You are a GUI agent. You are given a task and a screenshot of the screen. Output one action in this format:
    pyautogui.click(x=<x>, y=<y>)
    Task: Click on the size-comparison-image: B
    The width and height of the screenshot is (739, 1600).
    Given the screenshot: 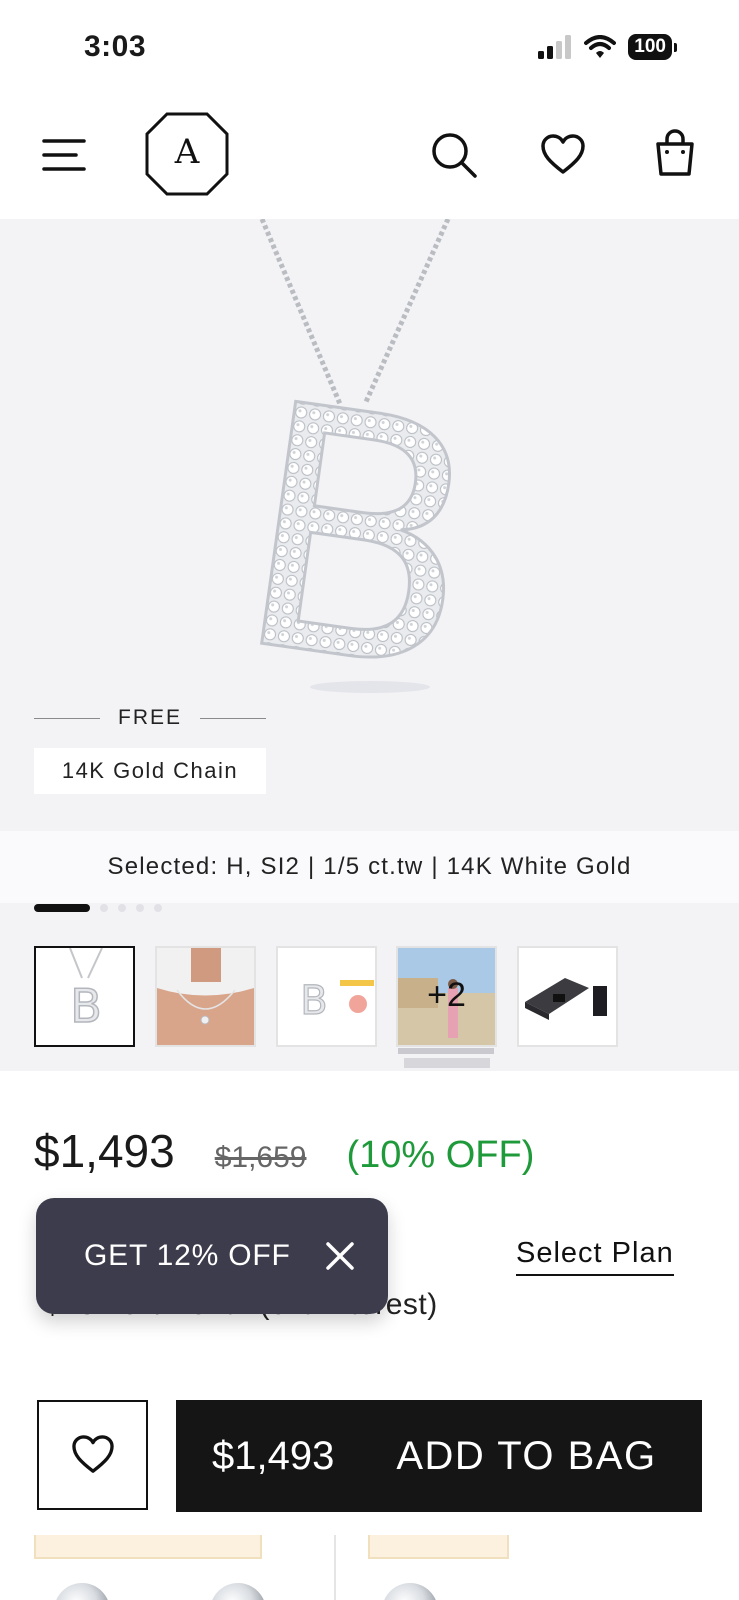 What is the action you would take?
    pyautogui.click(x=337, y=1001)
    